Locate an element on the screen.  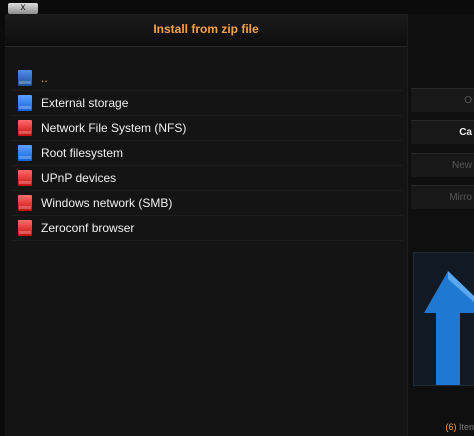
list-item-label: Zeroconf browser is located at coordinates (88, 228).